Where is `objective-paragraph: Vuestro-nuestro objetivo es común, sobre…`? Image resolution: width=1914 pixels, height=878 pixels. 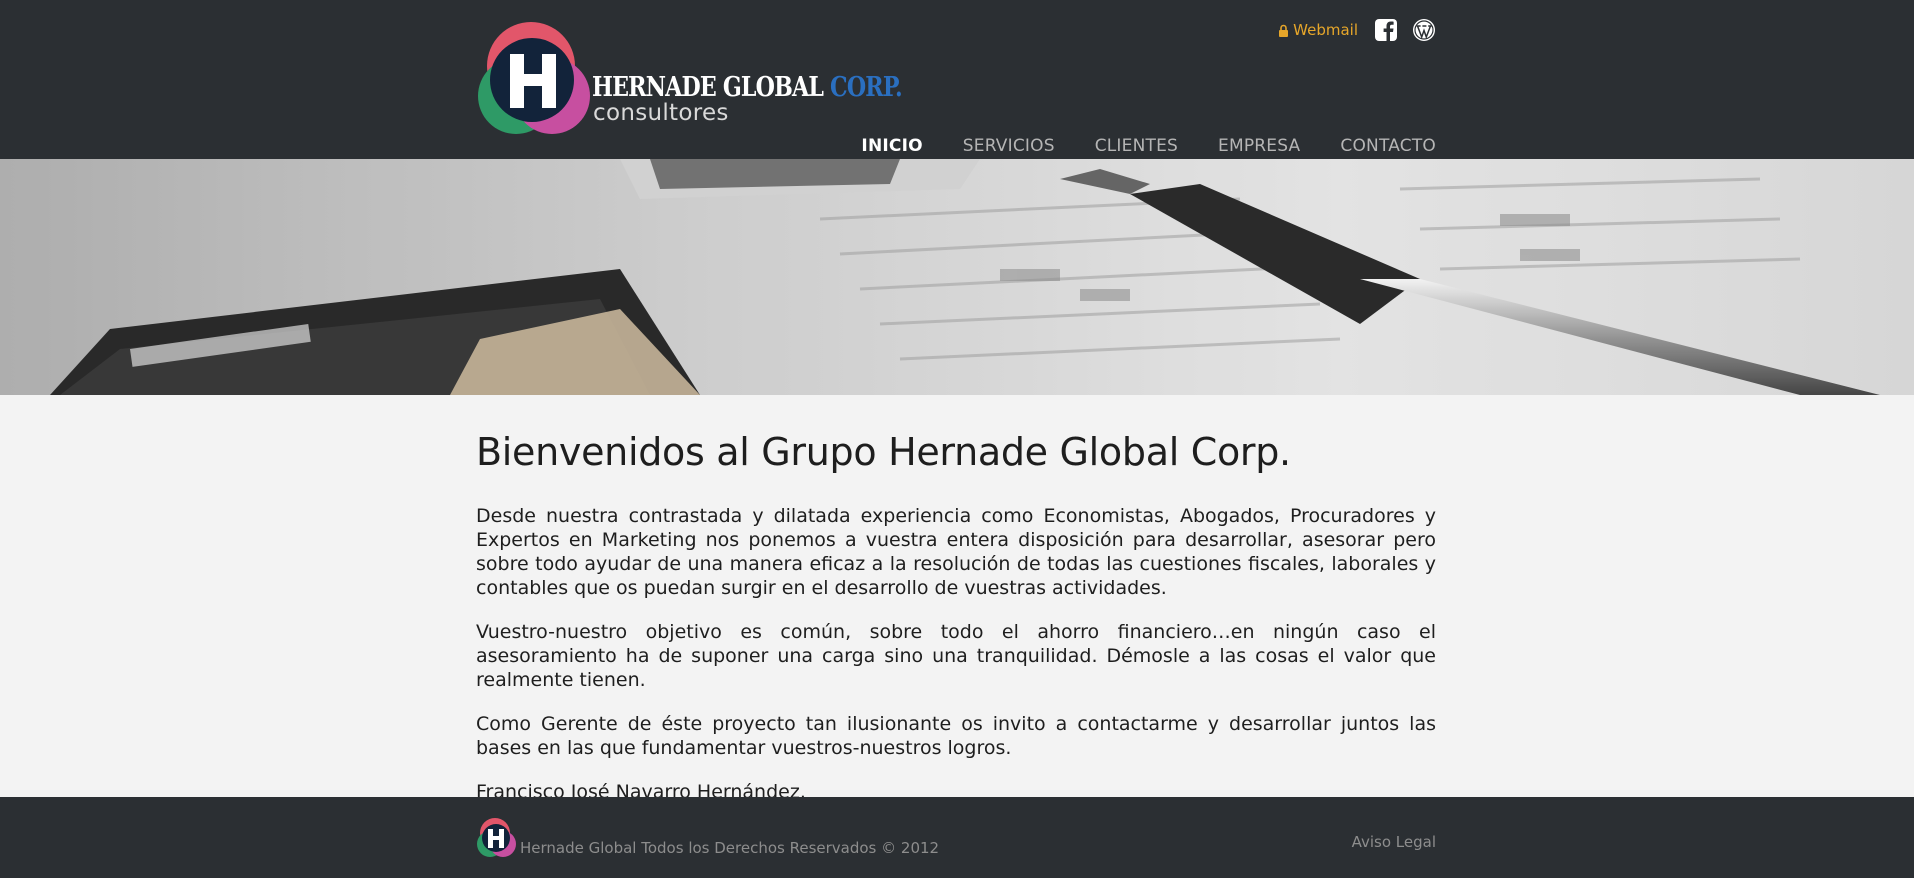 objective-paragraph: Vuestro-nuestro objetivo es común, sobre… is located at coordinates (956, 656).